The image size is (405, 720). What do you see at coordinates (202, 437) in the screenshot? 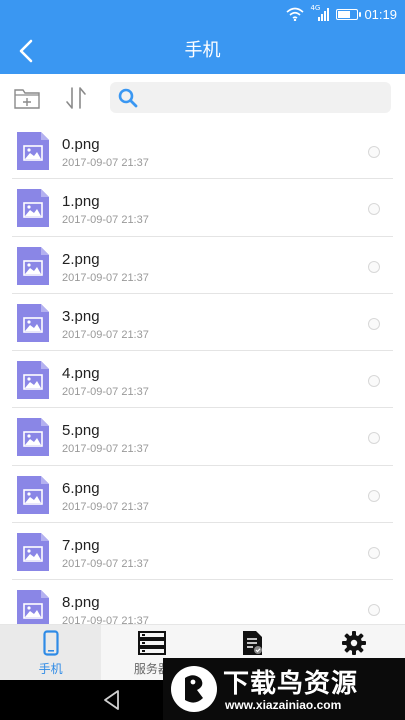
I see `list-item: 5.png 2017-09-07 21:37` at bounding box center [202, 437].